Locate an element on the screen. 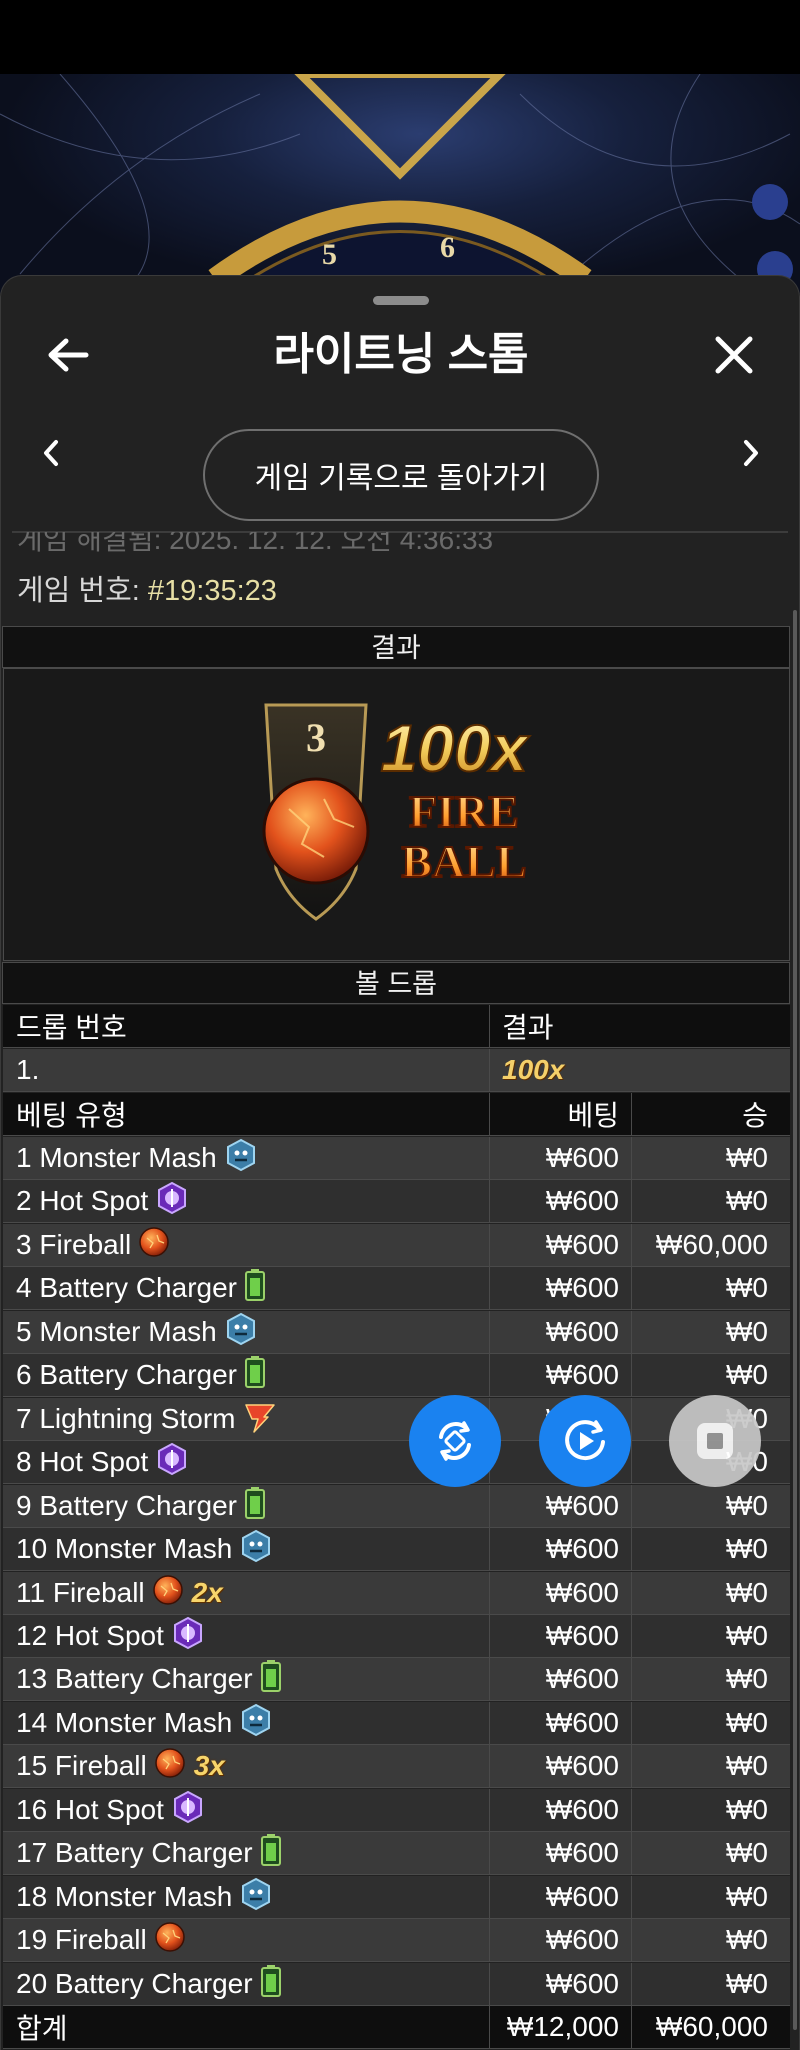 Image resolution: width=800 pixels, height=2050 pixels. bet-row: 1 Monster Mash ₩600 ₩0 is located at coordinates (396, 1158).